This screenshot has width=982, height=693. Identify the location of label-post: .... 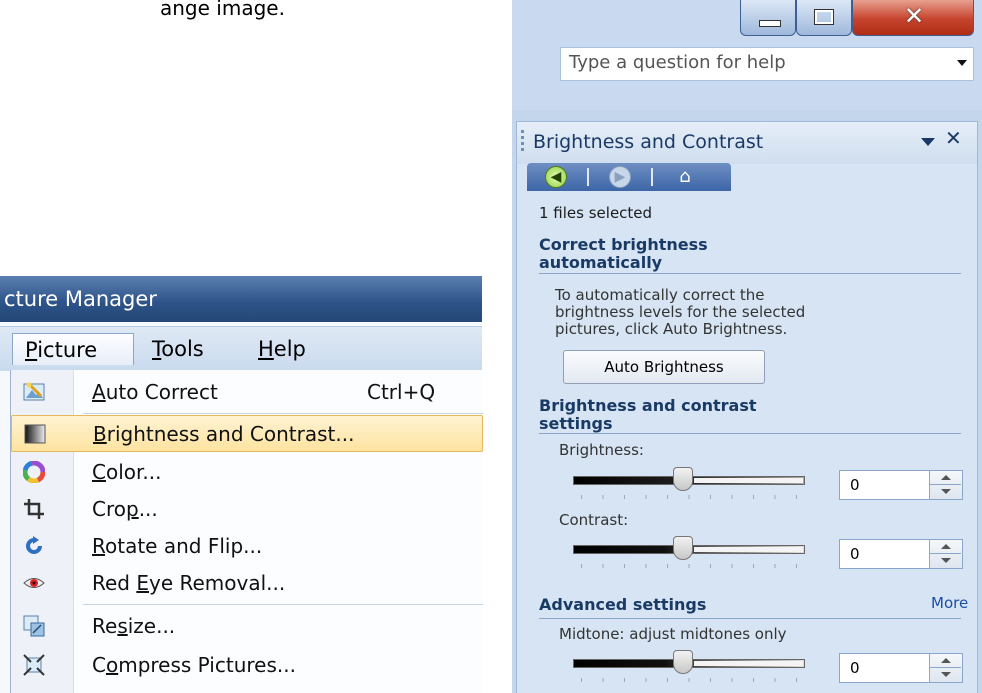
(148, 509).